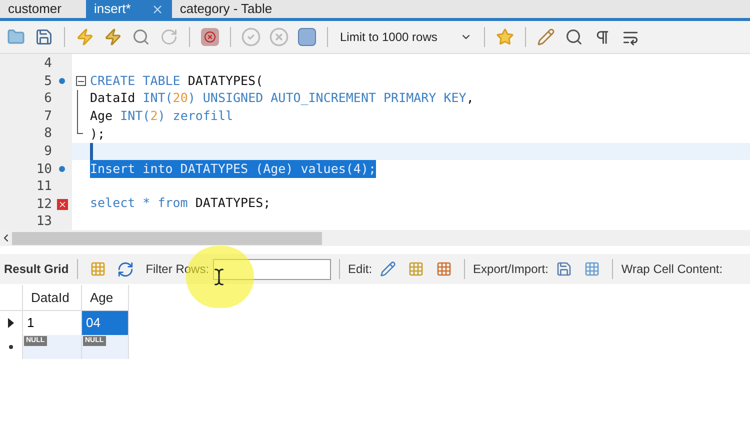 The height and width of the screenshot is (421, 750). I want to click on edit-label: Edit:, so click(360, 269).